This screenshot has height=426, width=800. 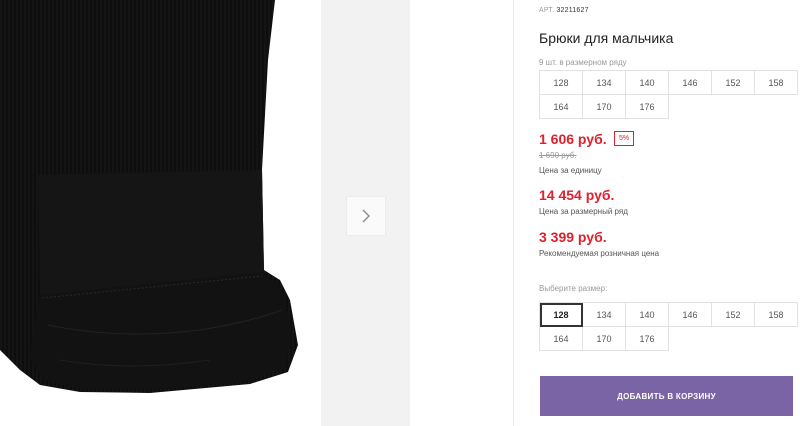 I want to click on size-row-cell: 146, so click(x=690, y=83).